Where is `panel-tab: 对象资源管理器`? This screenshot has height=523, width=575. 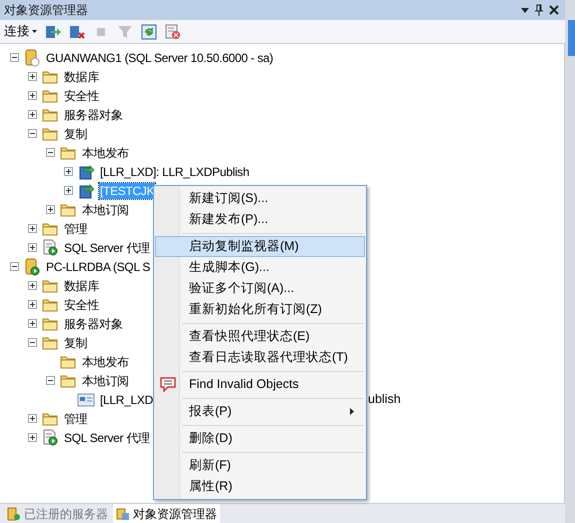 panel-tab: 对象资源管理器 is located at coordinates (166, 513).